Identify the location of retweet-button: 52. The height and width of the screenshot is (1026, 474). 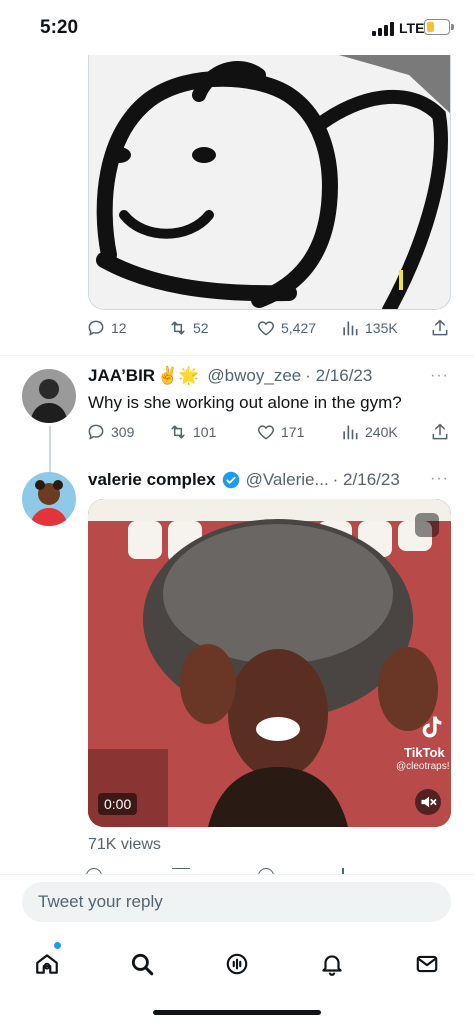
(188, 328).